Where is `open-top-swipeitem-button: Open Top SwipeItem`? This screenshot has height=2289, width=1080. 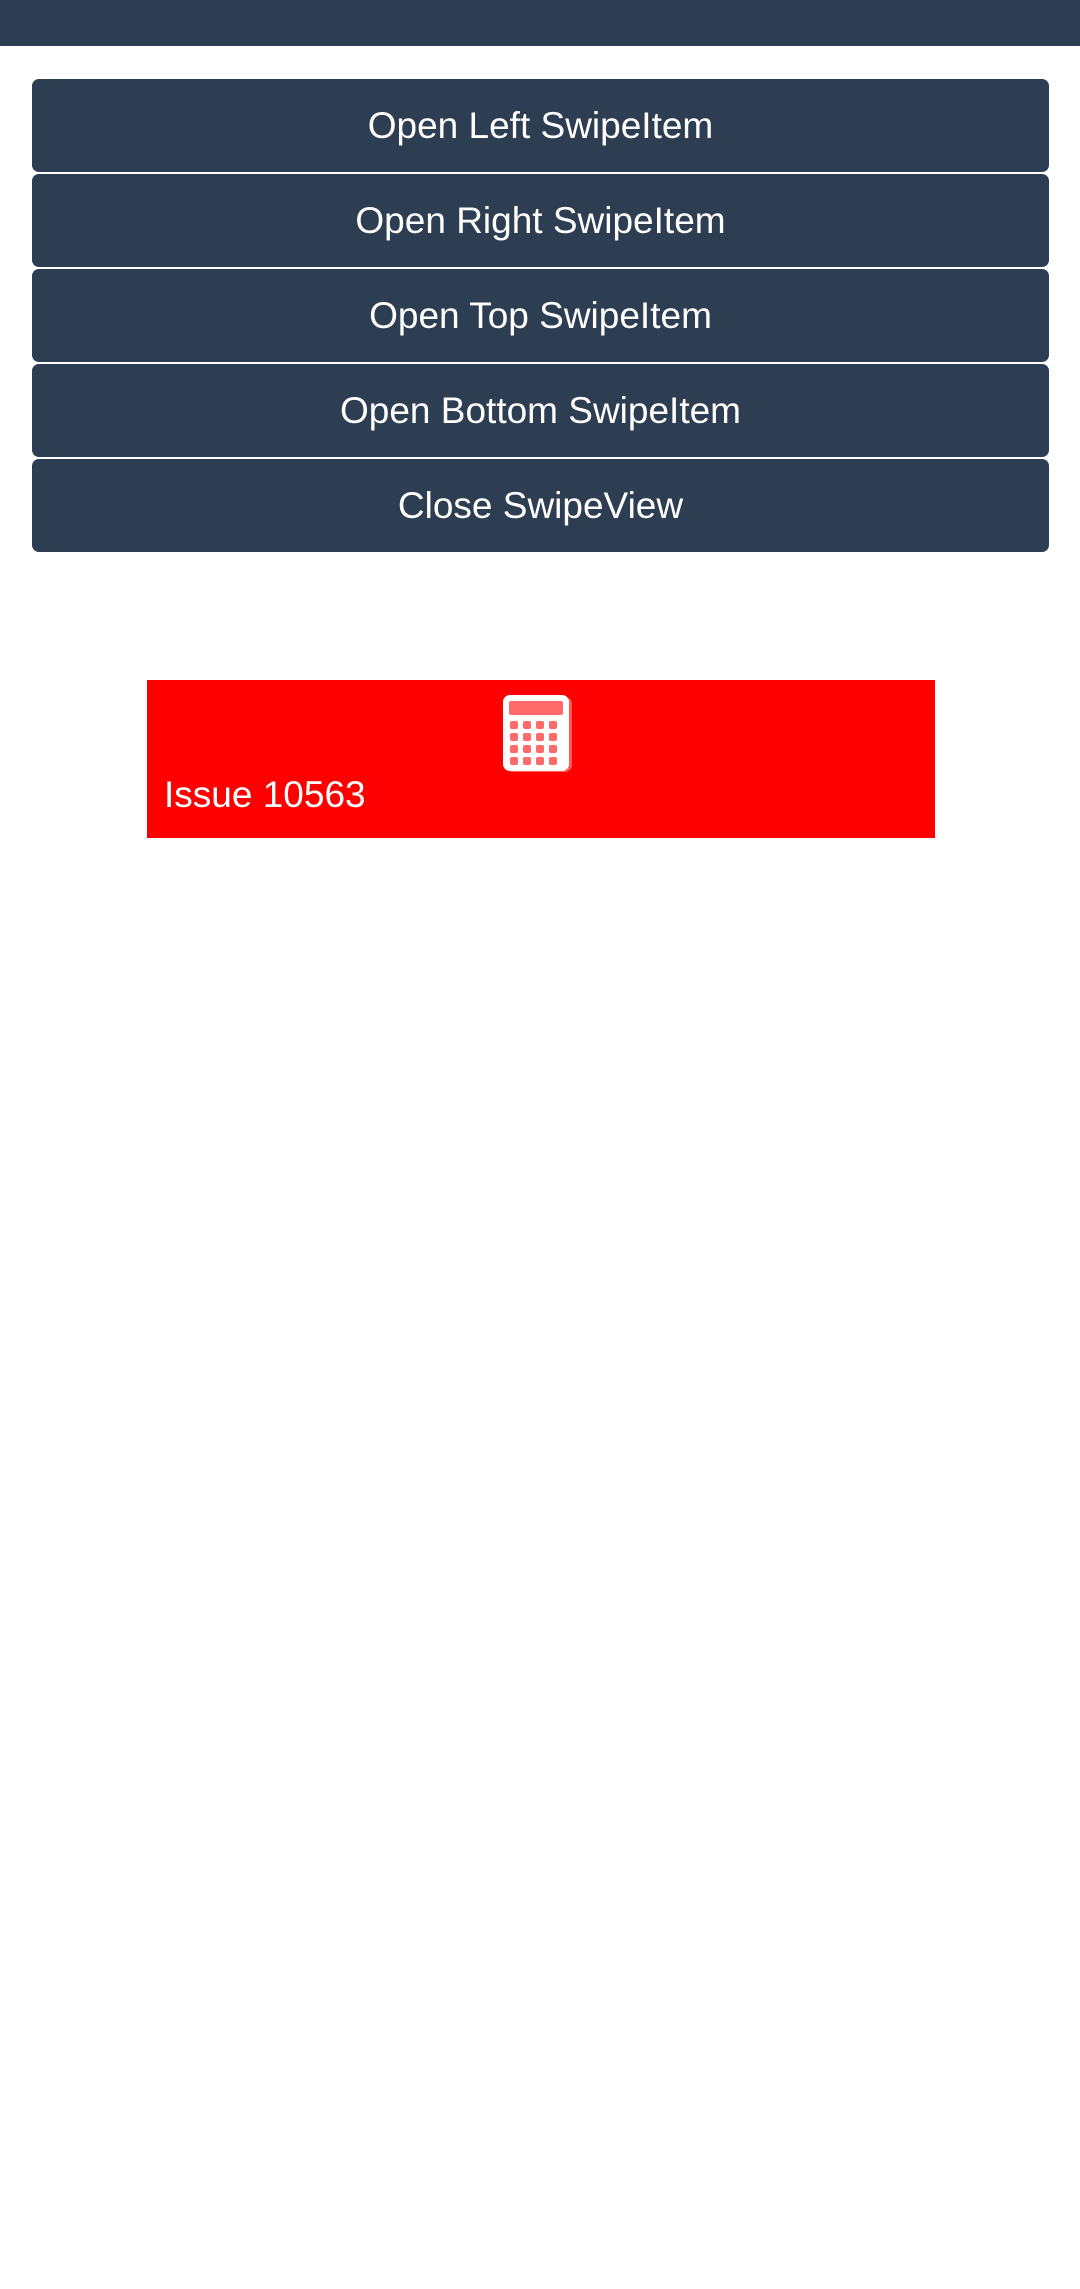 open-top-swipeitem-button: Open Top SwipeItem is located at coordinates (540, 315).